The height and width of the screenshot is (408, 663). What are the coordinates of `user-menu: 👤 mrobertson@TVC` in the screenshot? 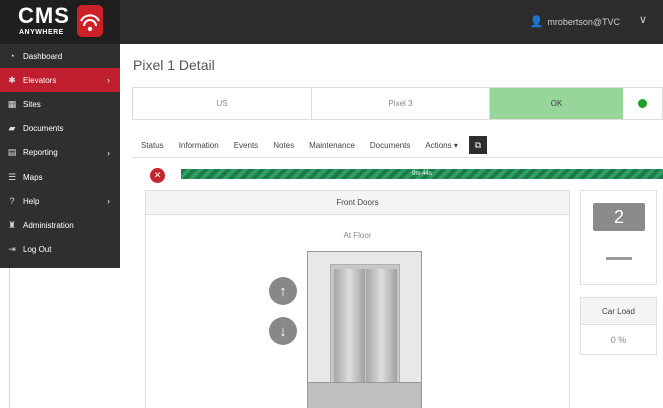 It's located at (575, 21).